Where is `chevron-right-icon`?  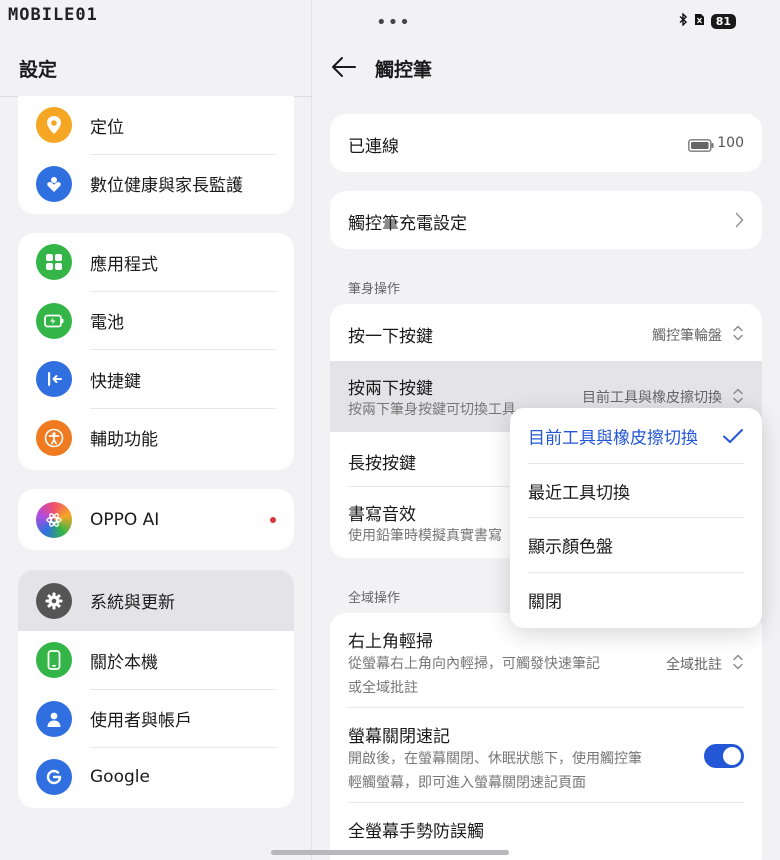
chevron-right-icon is located at coordinates (739, 222).